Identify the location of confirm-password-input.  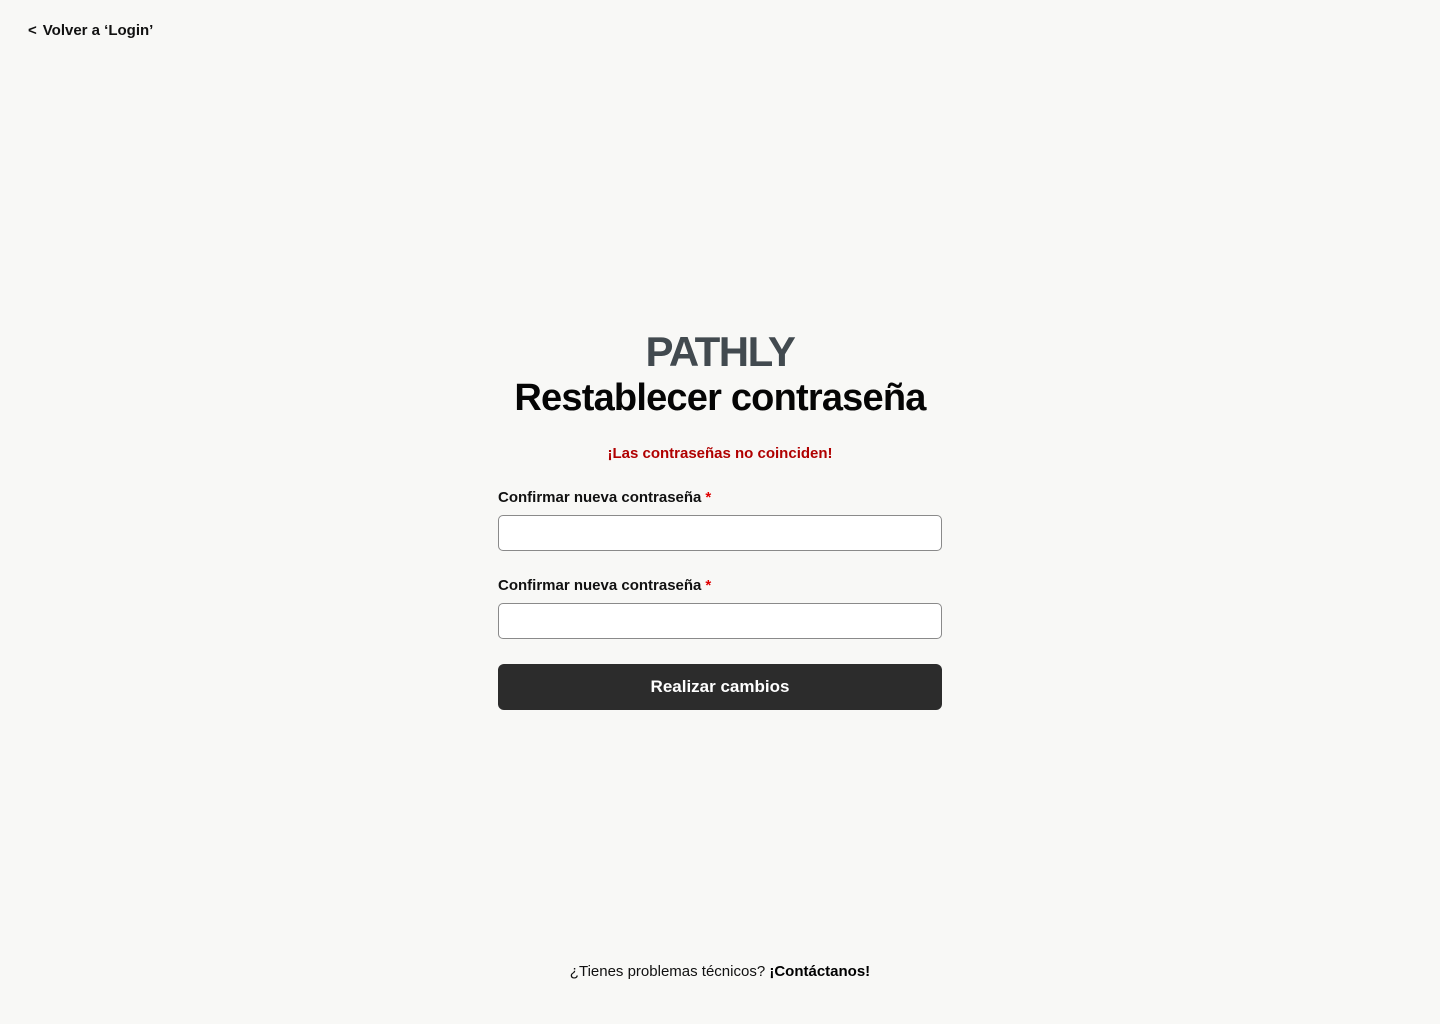
(720, 621).